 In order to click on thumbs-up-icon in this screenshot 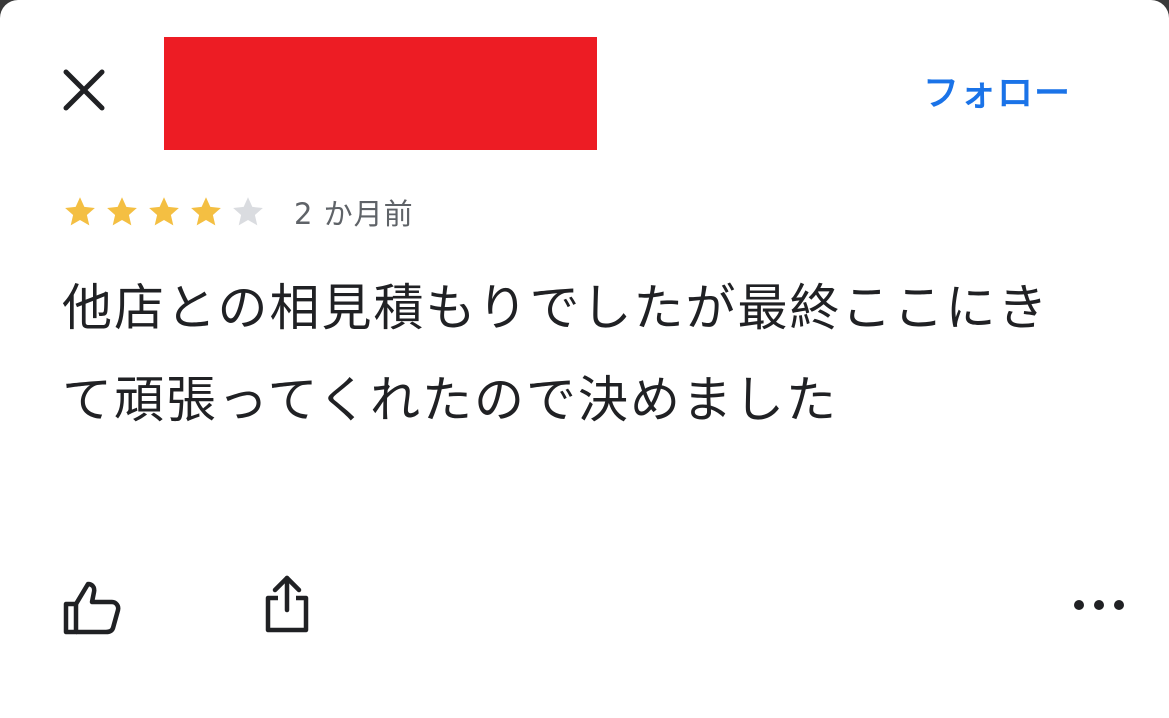, I will do `click(92, 608)`.